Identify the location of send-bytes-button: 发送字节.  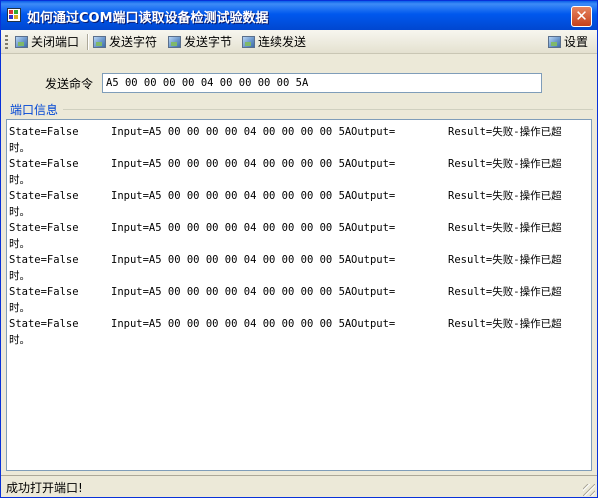
(200, 41).